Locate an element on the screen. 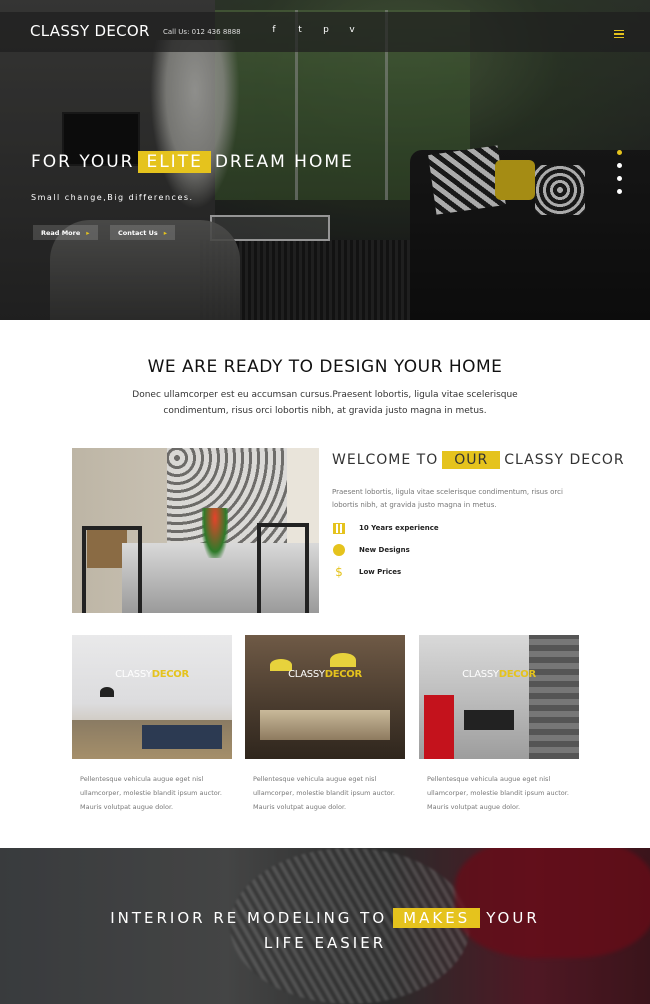 This screenshot has width=650, height=1004. feature-label: 10 Years experience is located at coordinates (399, 528).